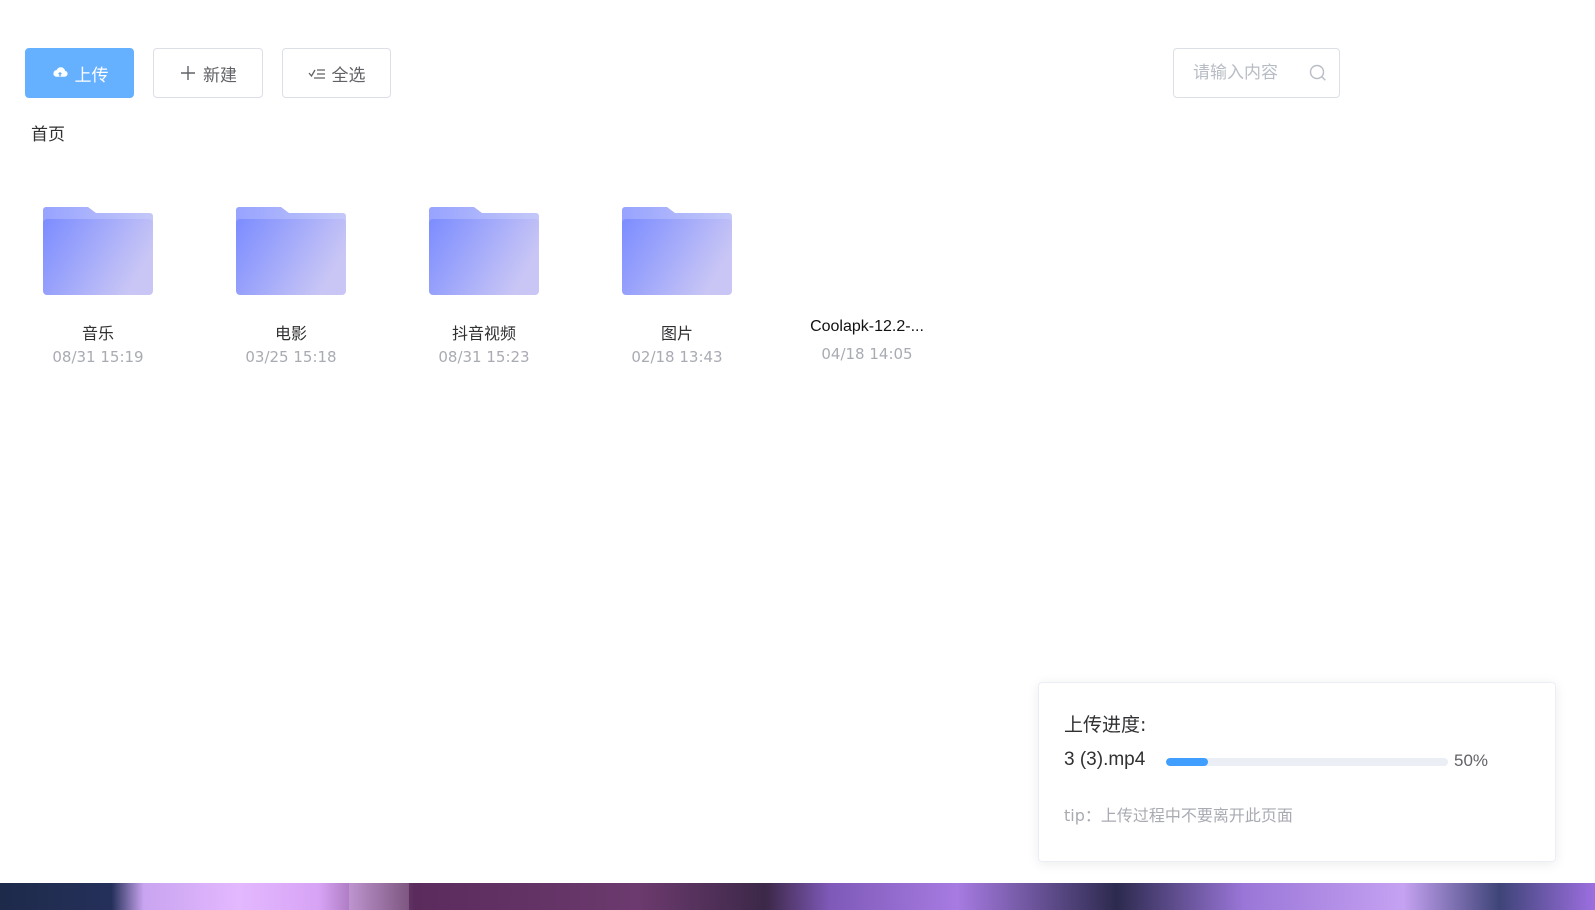 The image size is (1595, 910). Describe the element at coordinates (348, 75) in the screenshot. I see `select-all-button-label: 全选` at that location.